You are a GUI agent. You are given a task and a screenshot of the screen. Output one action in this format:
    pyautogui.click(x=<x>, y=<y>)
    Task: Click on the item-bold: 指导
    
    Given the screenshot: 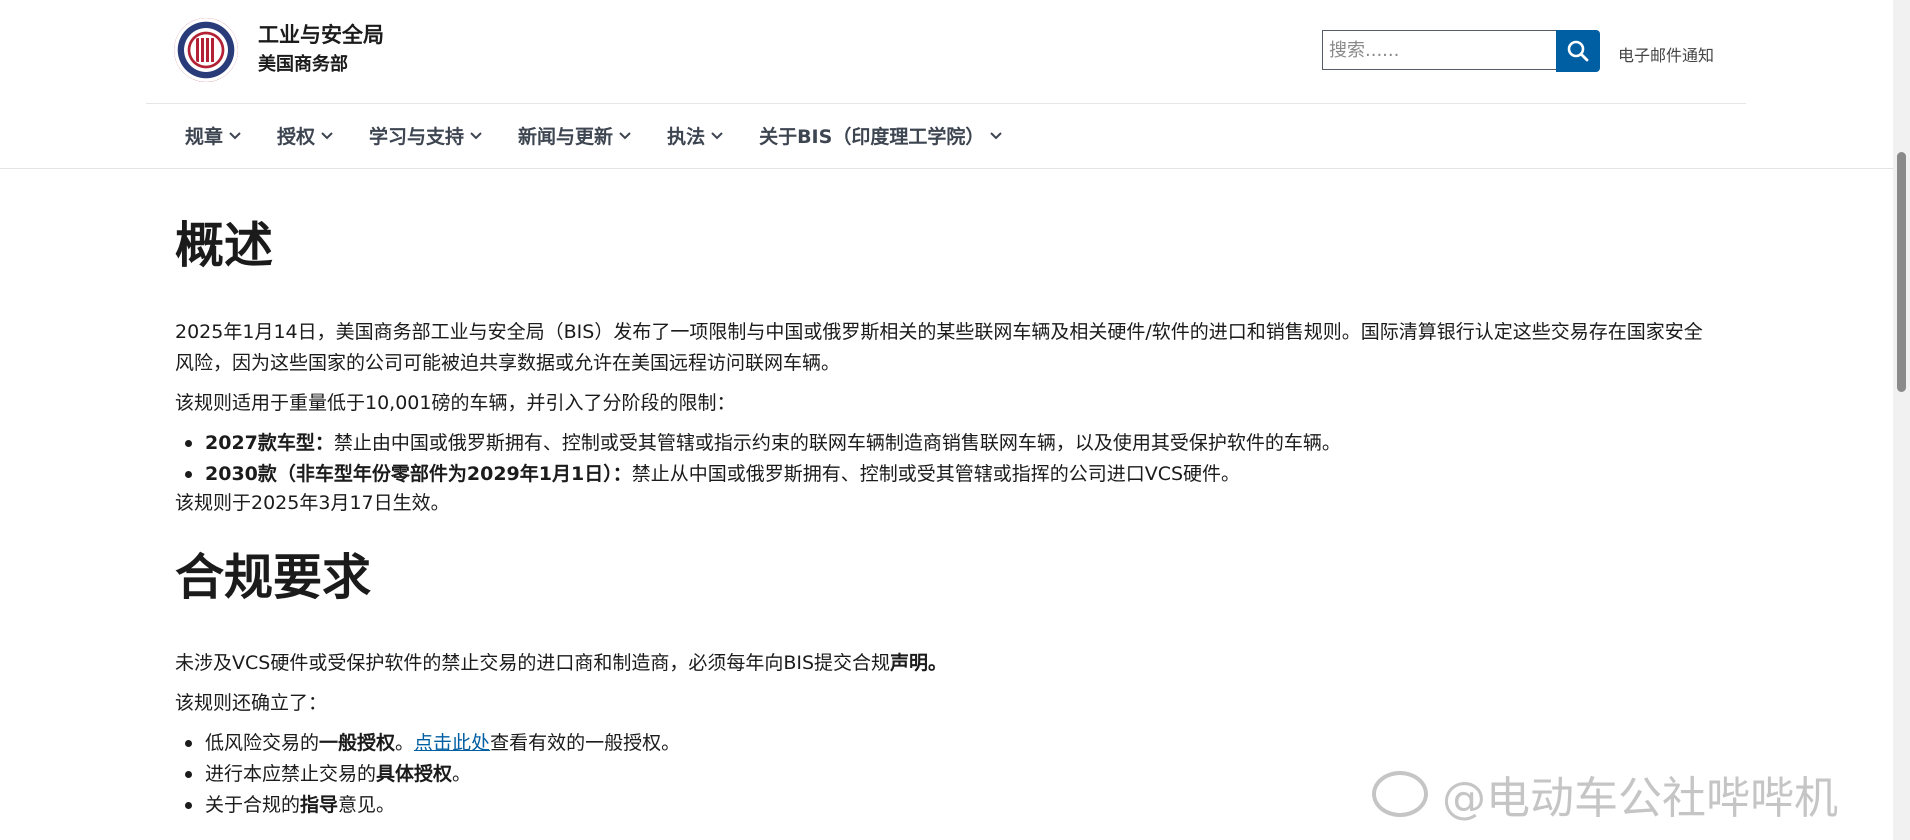 What is the action you would take?
    pyautogui.click(x=319, y=805)
    